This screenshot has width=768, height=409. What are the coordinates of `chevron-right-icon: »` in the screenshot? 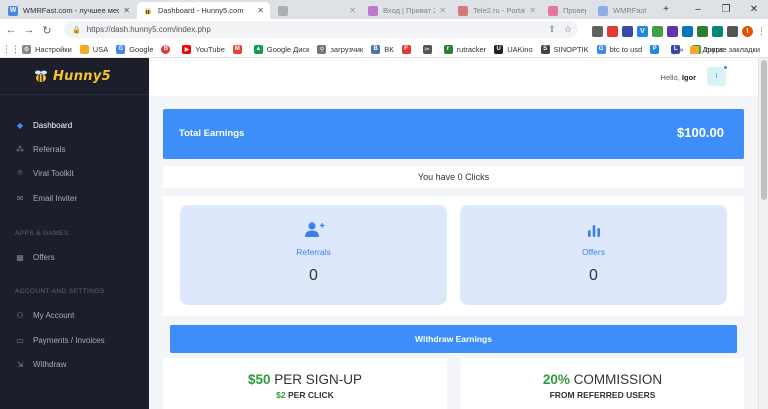 It's located at (681, 49).